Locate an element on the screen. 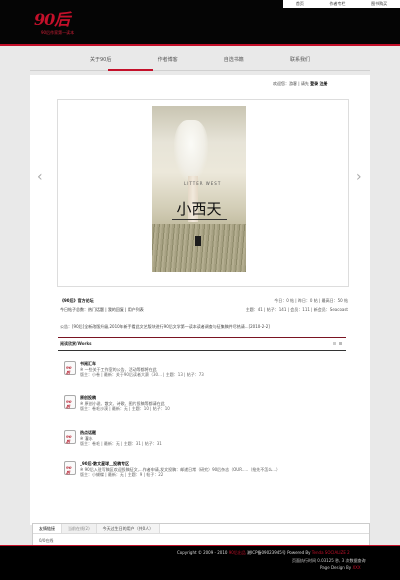  cover-figure is located at coordinates (191, 150).